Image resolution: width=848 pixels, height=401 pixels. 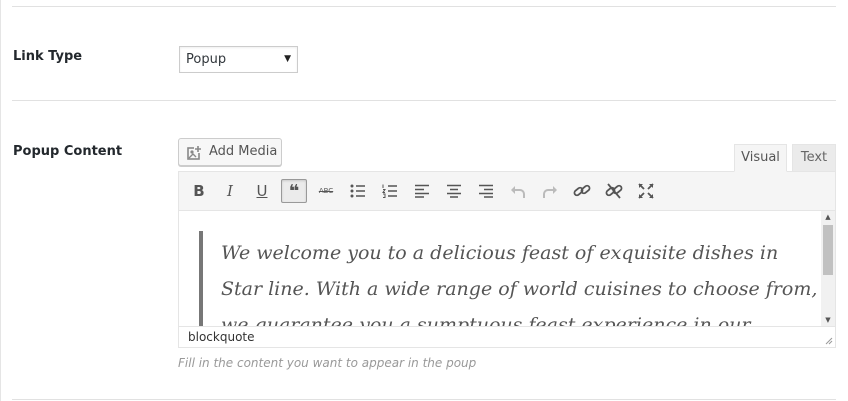 What do you see at coordinates (424, 100) in the screenshot?
I see `section-divider-middle` at bounding box center [424, 100].